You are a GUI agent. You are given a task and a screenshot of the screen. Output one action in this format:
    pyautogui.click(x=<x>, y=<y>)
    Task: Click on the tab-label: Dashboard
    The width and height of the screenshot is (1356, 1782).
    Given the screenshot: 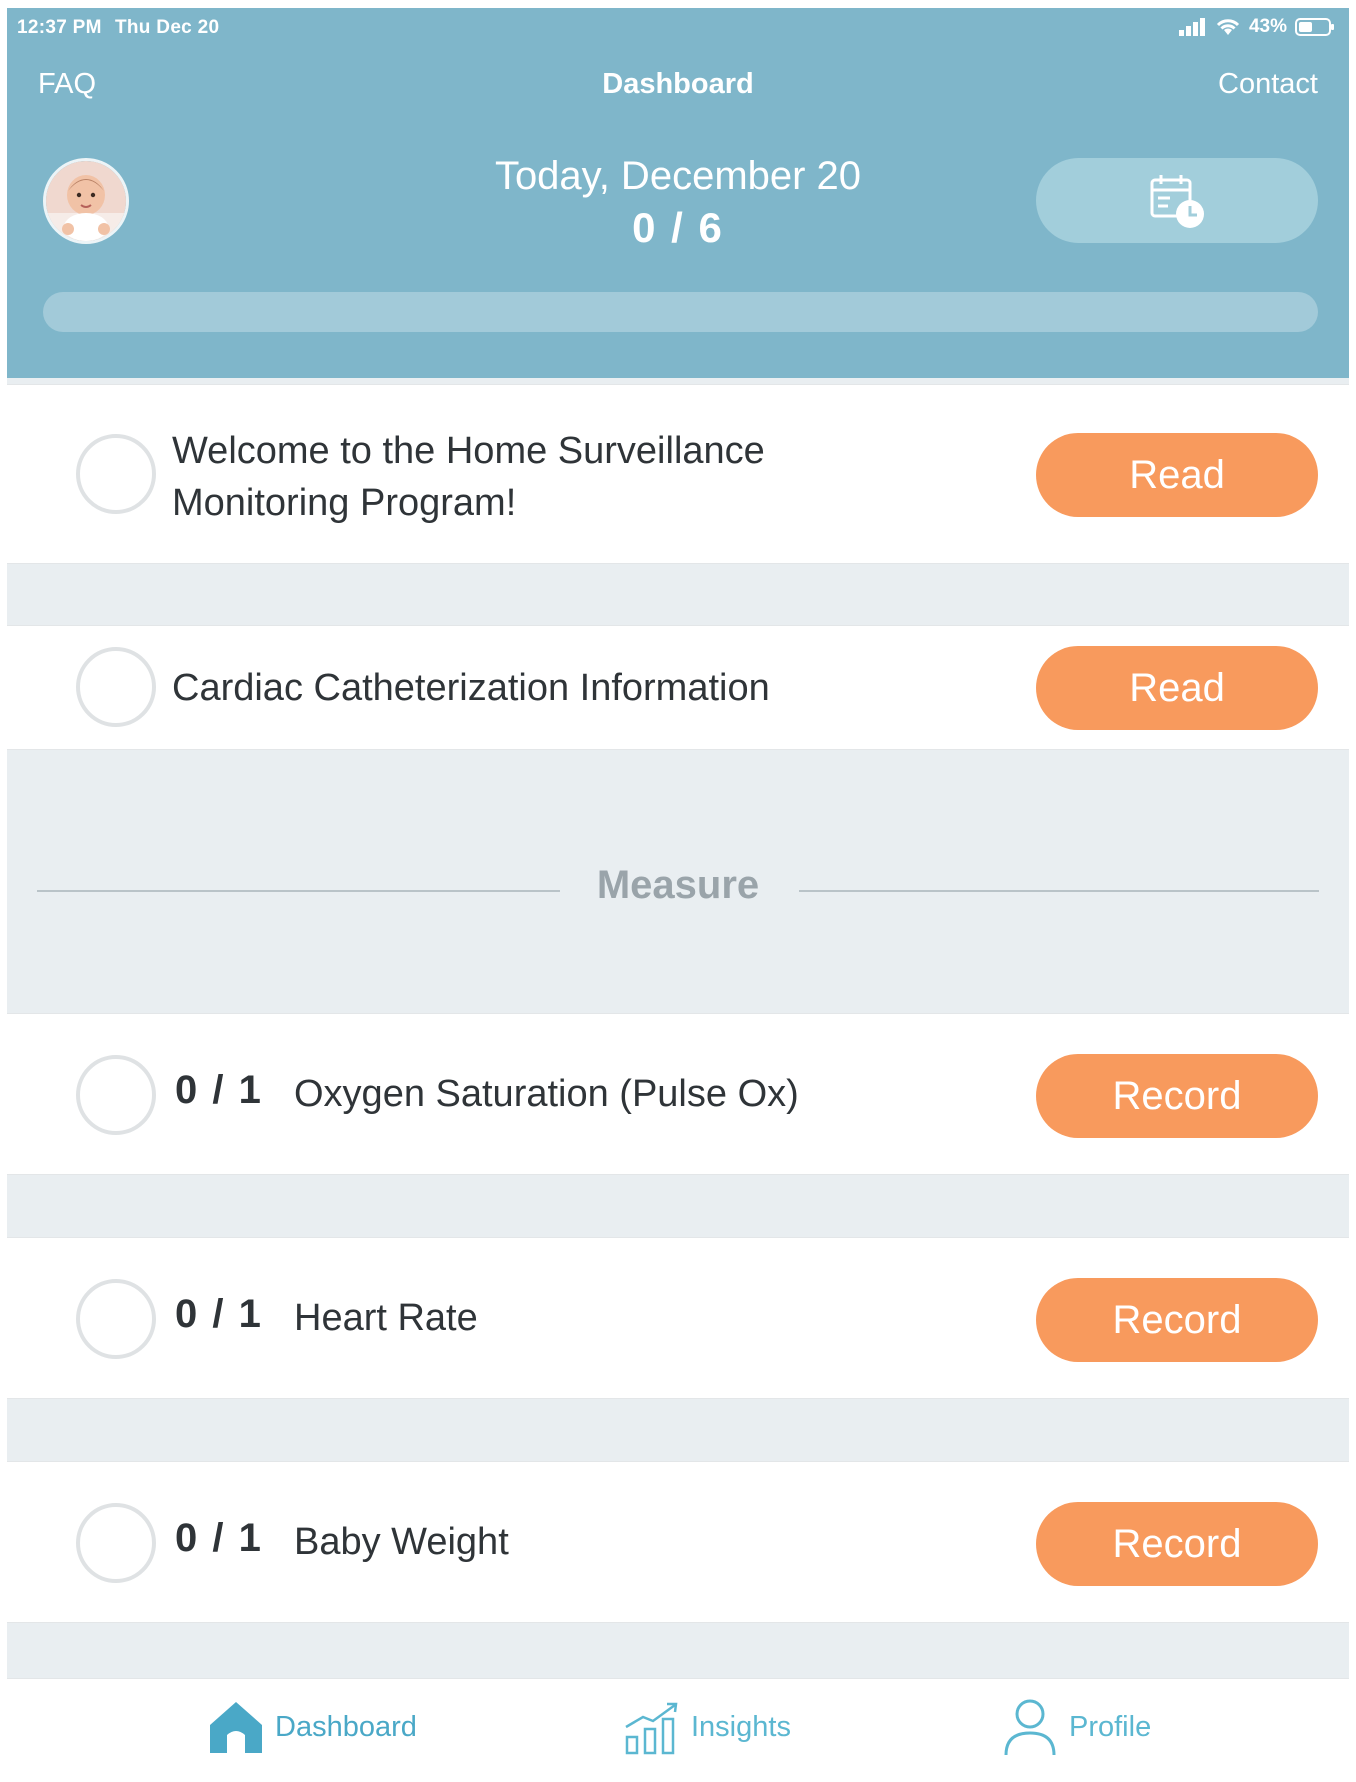 What is the action you would take?
    pyautogui.click(x=346, y=1726)
    